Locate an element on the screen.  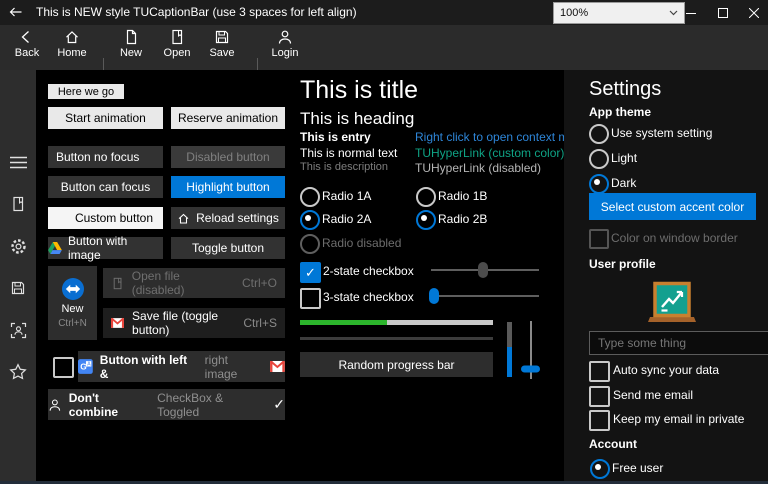
slider-2-thumb is located at coordinates (434, 296).